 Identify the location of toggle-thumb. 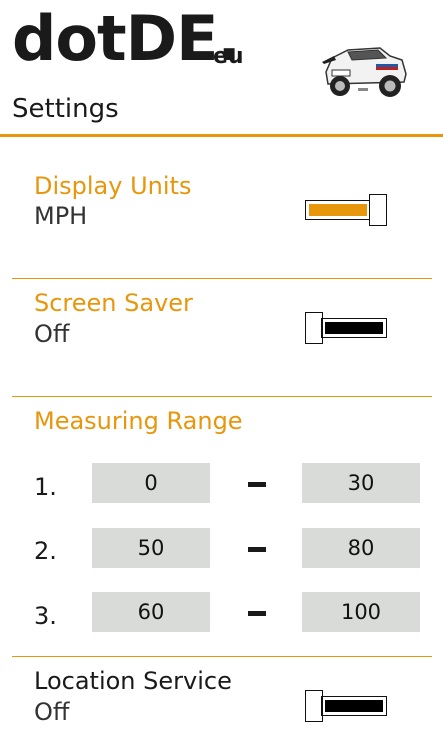
(378, 210).